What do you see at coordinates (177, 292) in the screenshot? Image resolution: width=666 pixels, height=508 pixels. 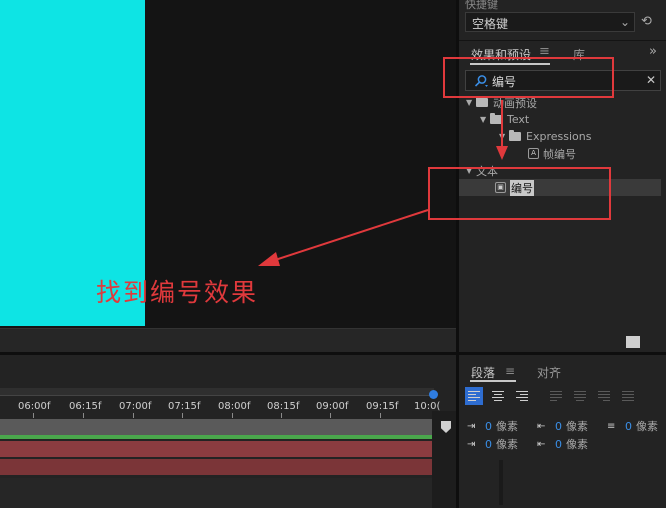 I see `annotation-text: 找到编号效果` at bounding box center [177, 292].